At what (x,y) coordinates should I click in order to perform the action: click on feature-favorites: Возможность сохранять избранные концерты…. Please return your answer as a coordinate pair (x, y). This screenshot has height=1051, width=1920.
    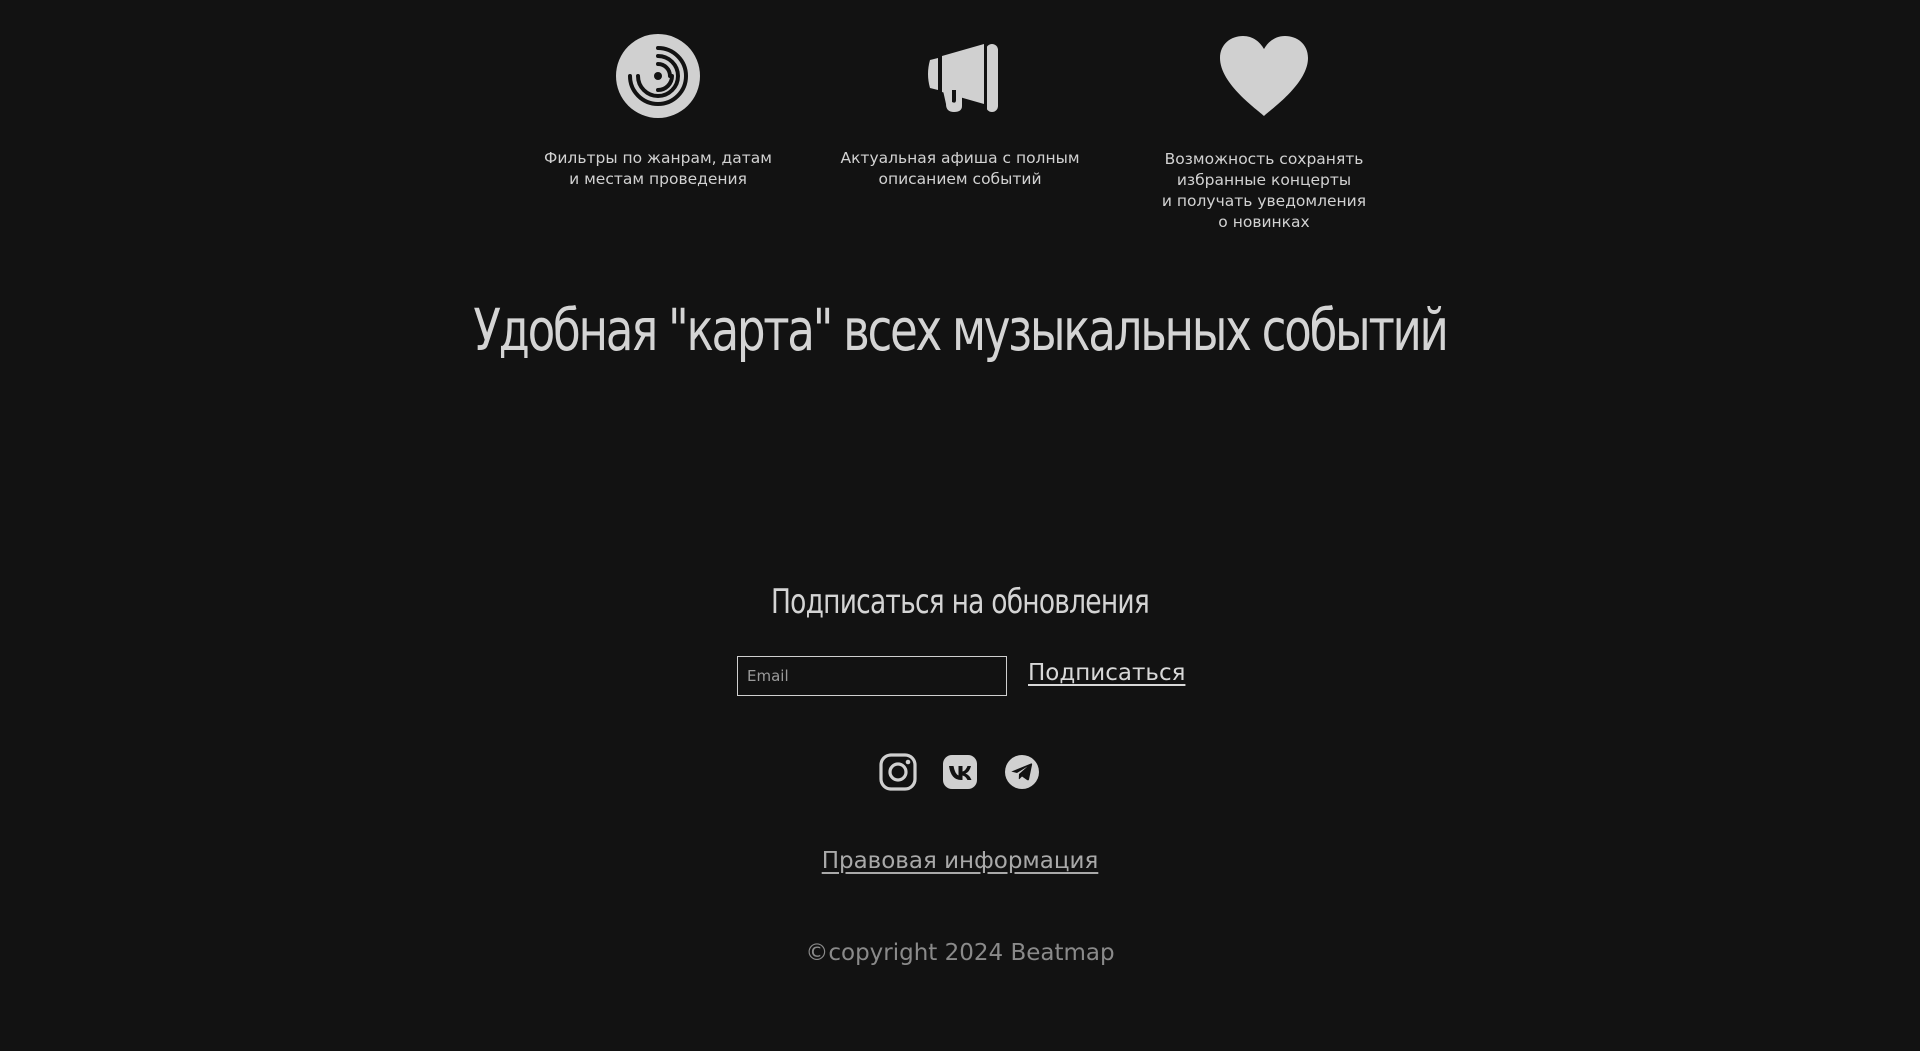
    Looking at the image, I should click on (1264, 133).